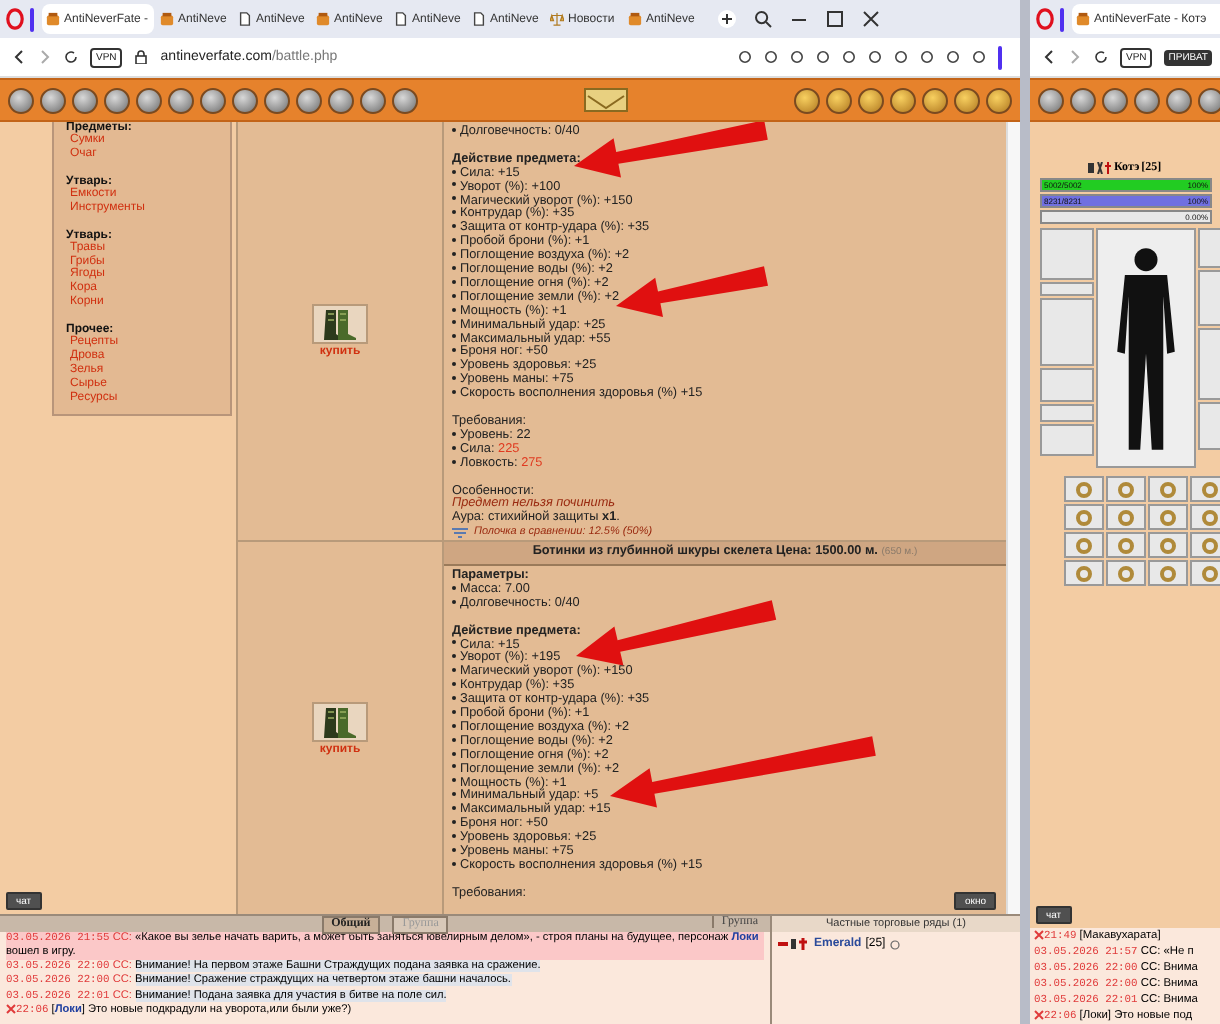 The width and height of the screenshot is (1220, 1024). What do you see at coordinates (557, 19) in the screenshot?
I see `scales-icon` at bounding box center [557, 19].